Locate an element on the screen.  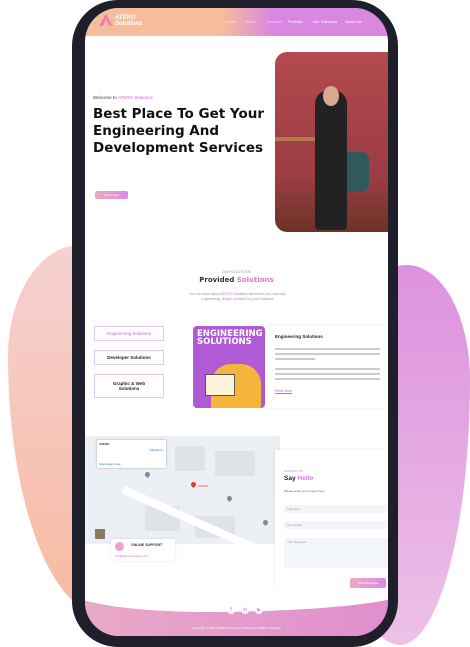
hero-image is located at coordinates (331, 142).